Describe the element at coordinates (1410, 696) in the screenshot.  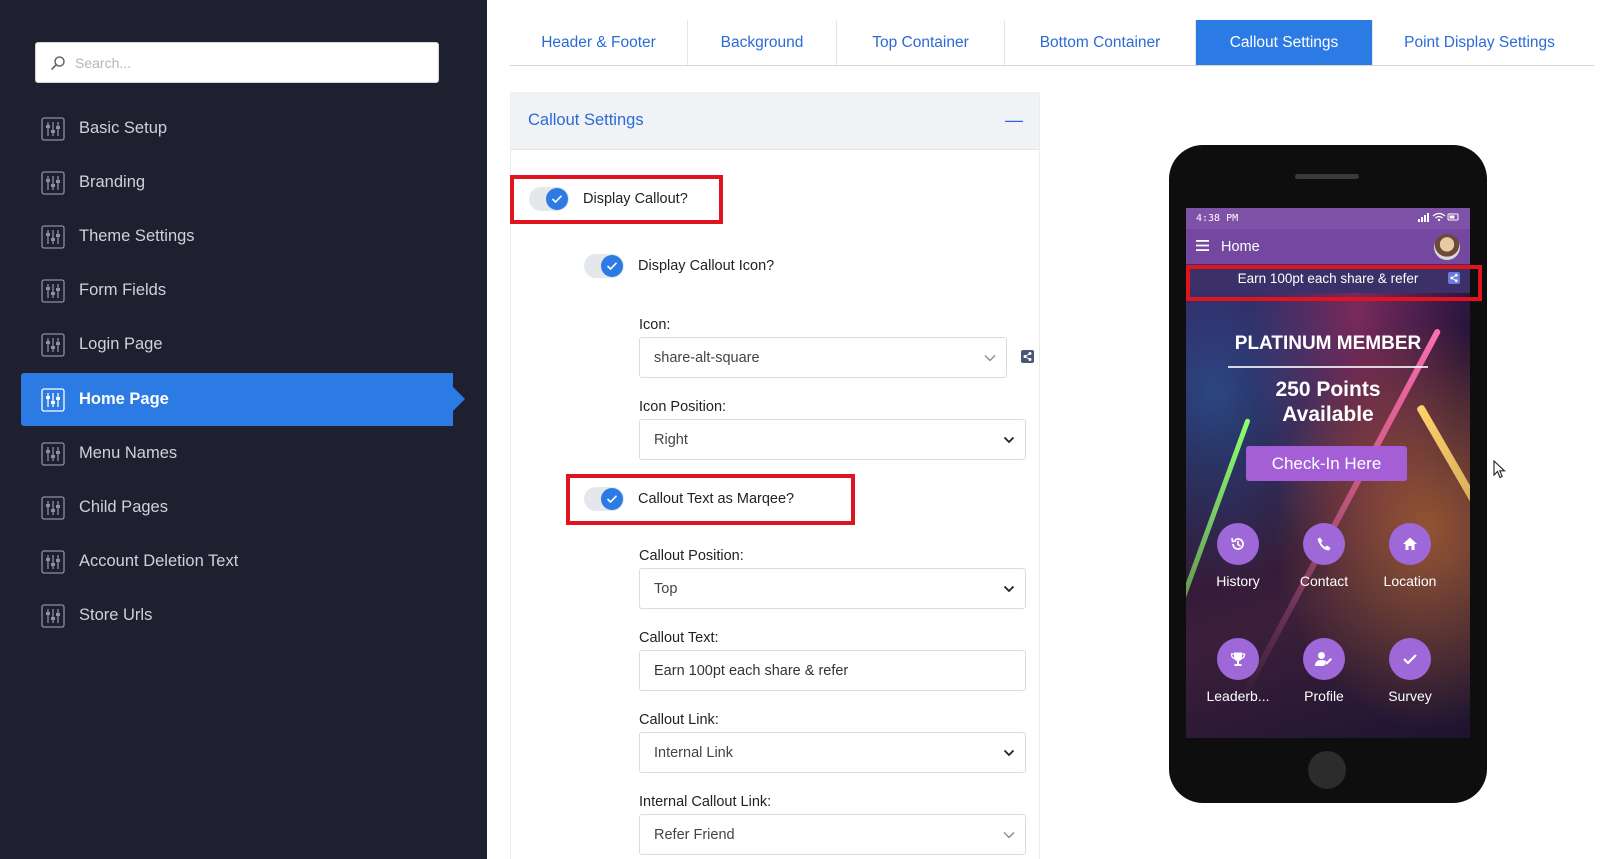
I see `quick-action-label: Survey` at that location.